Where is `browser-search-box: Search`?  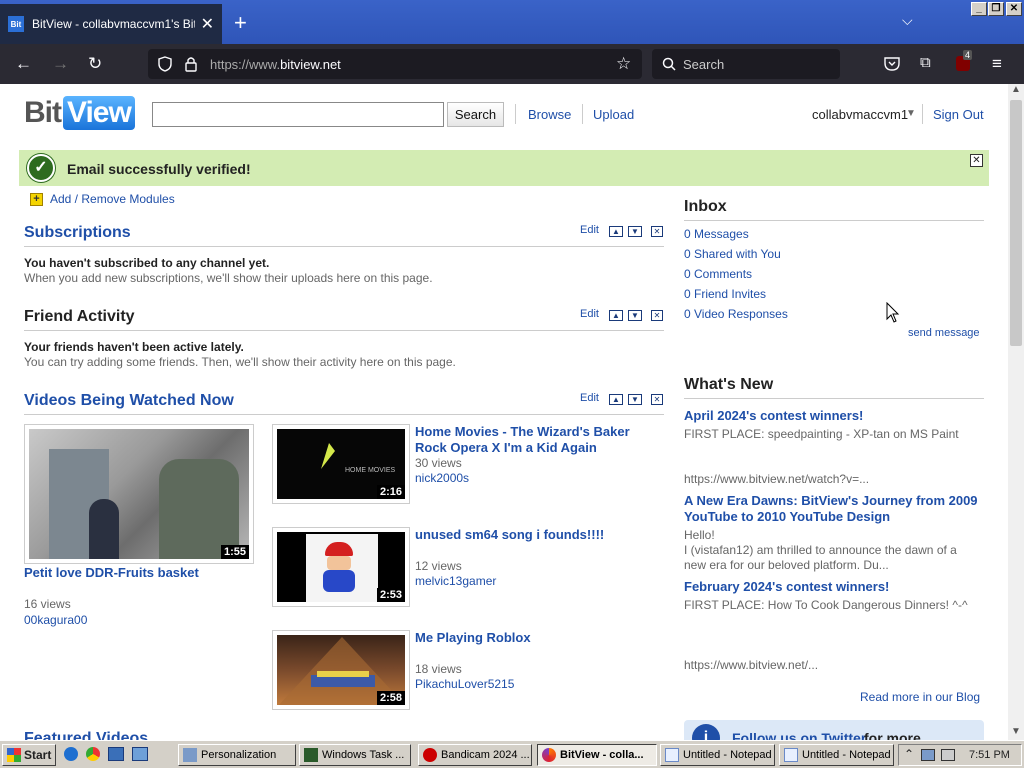 browser-search-box: Search is located at coordinates (746, 64).